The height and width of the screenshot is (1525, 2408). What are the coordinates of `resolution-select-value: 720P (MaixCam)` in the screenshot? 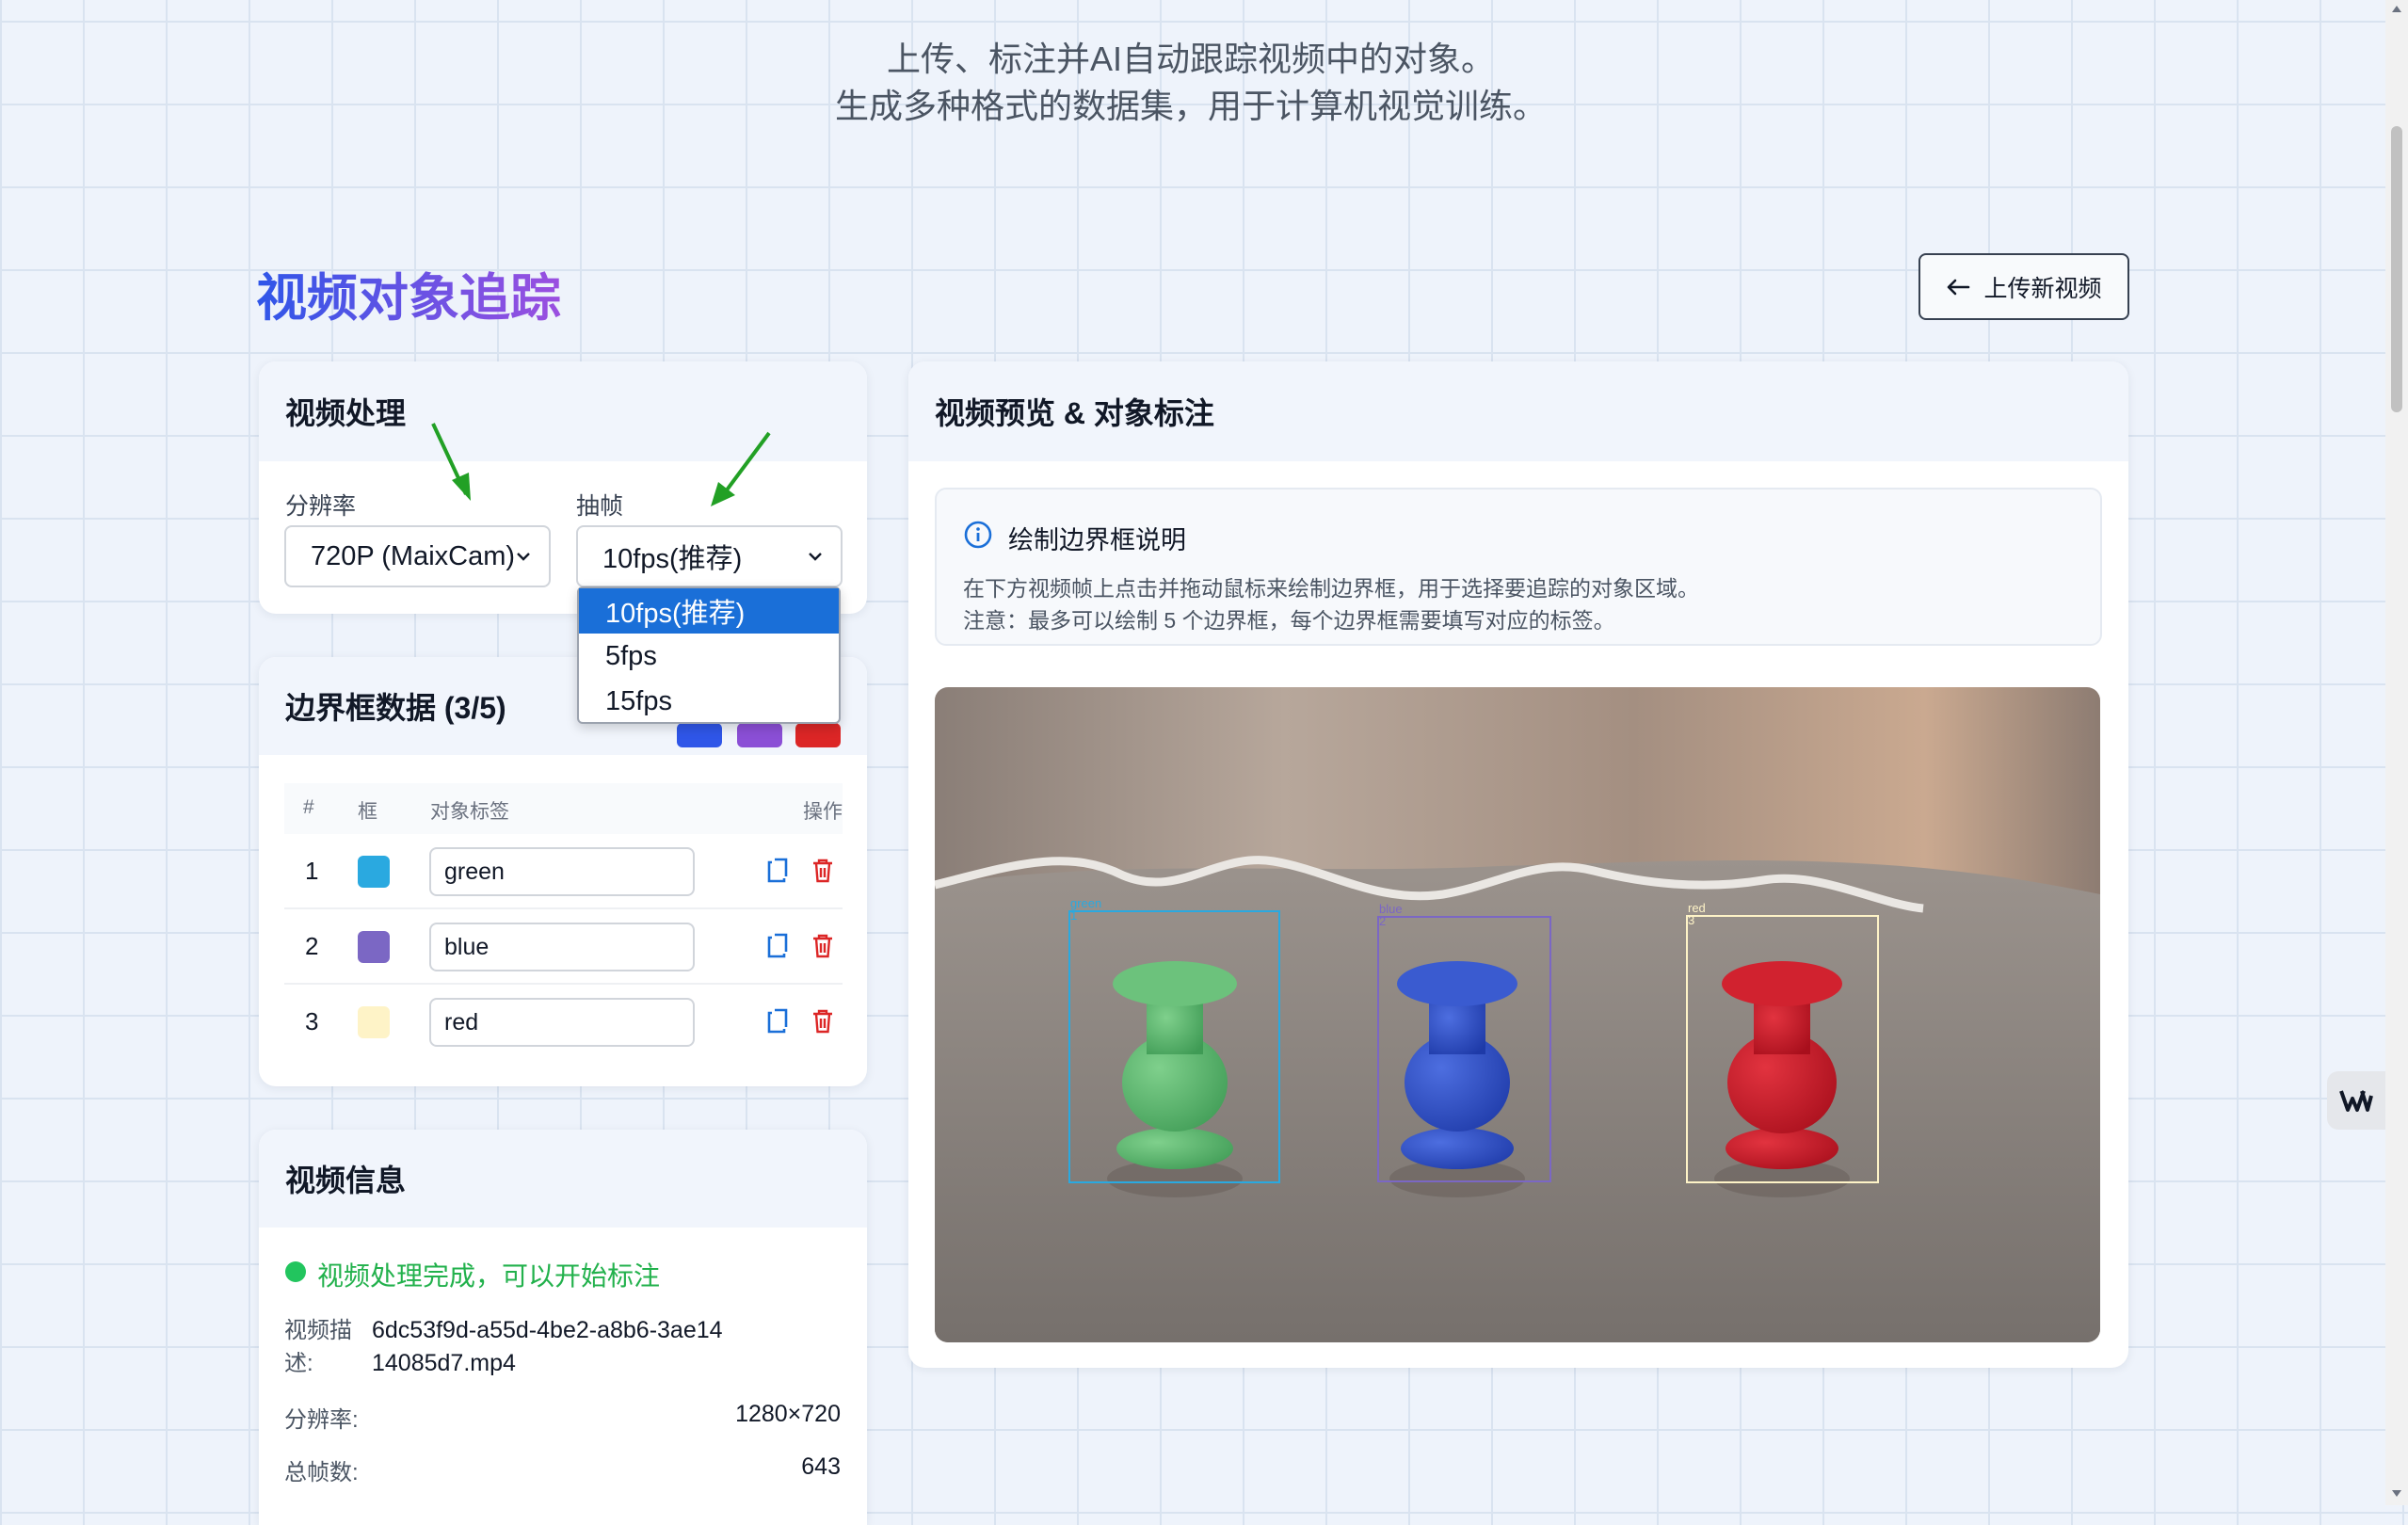 It's located at (414, 555).